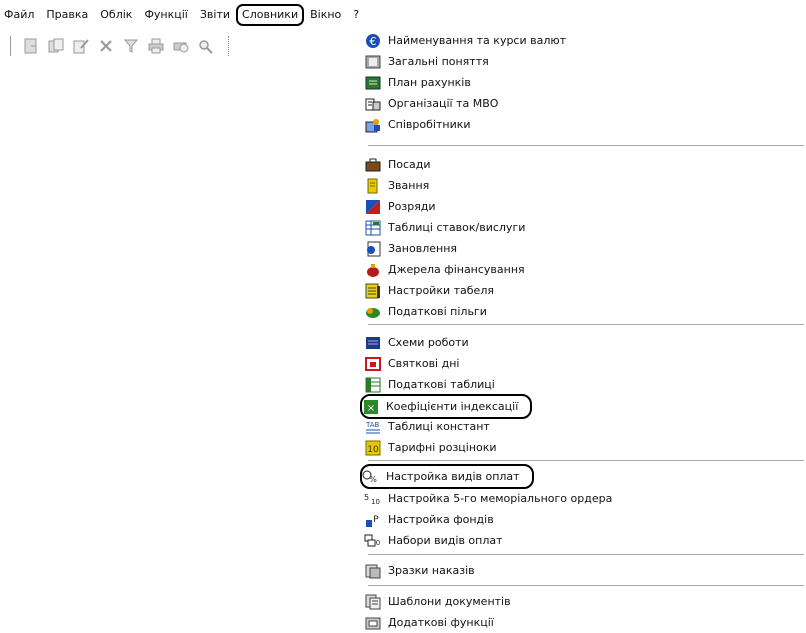 This screenshot has height=633, width=806. I want to click on menu-accounting: Облік, so click(116, 15).